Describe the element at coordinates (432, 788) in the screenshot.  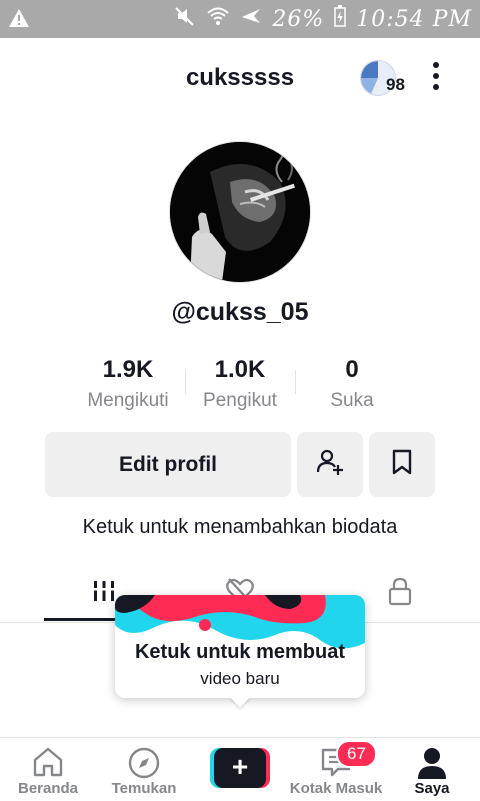
I see `nav-label: Saya` at that location.